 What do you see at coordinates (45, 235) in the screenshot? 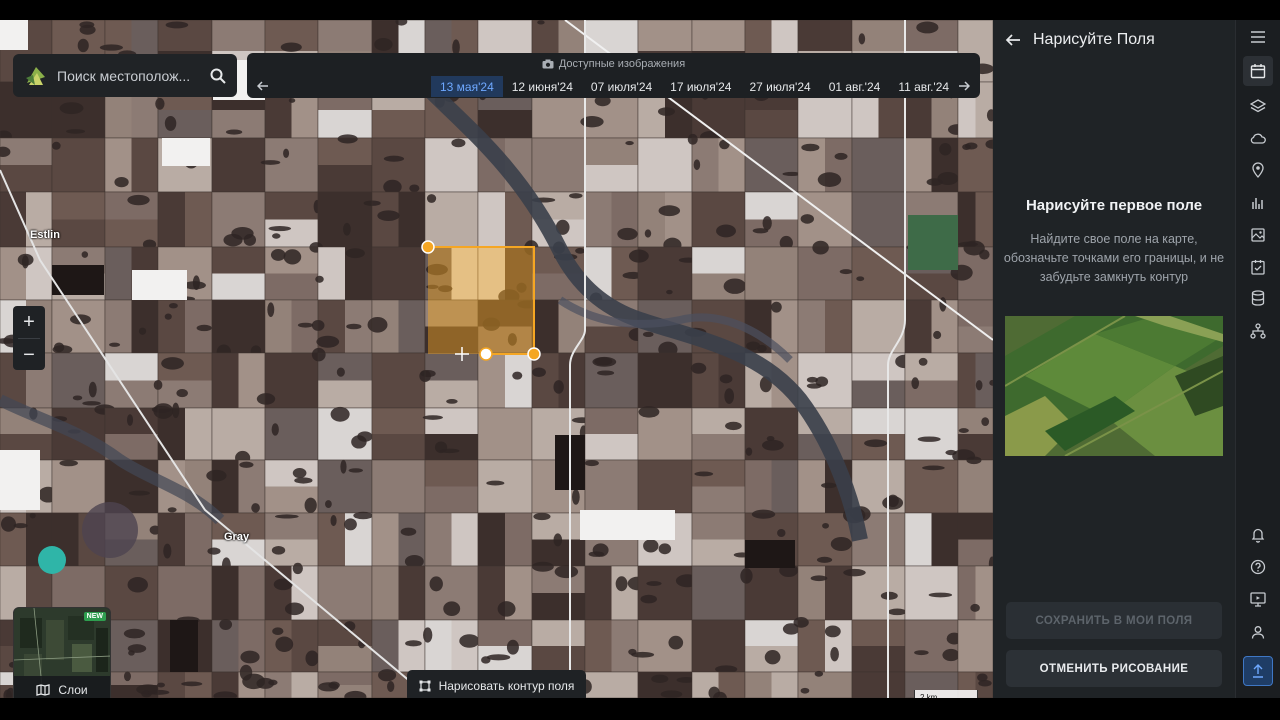
I see `city-label-estlin: Estlin` at bounding box center [45, 235].